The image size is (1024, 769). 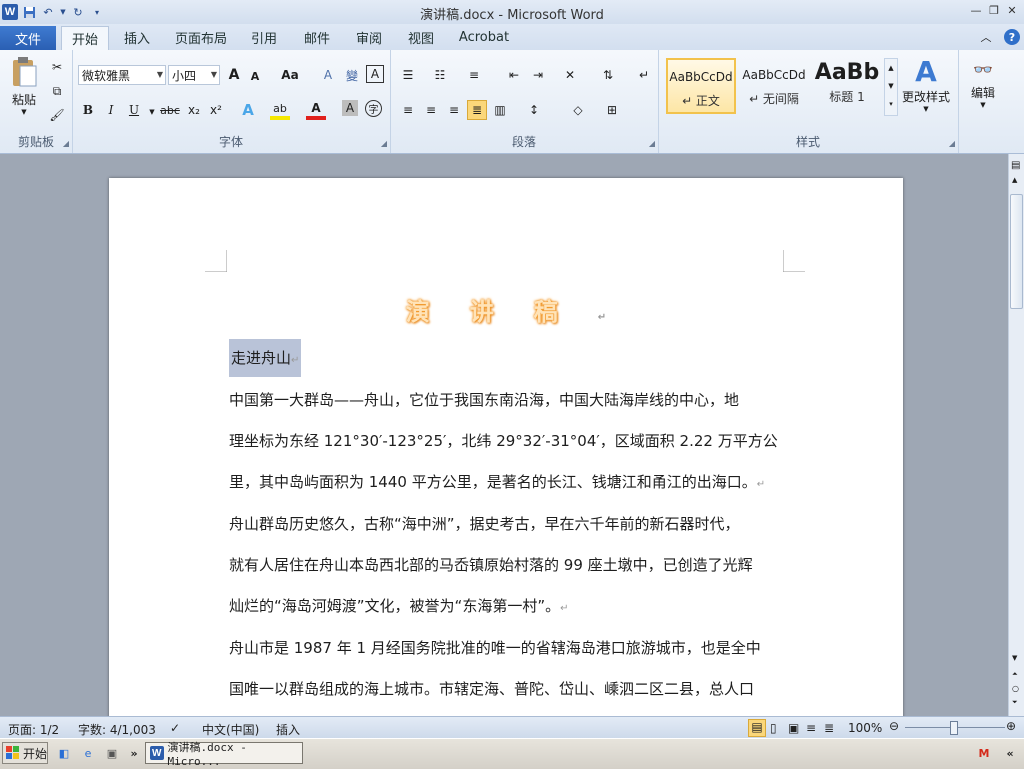 I want to click on vertical-scrollbar: ▤ ▲ ▼ ⏶ ○ ⏷, so click(x=1016, y=435).